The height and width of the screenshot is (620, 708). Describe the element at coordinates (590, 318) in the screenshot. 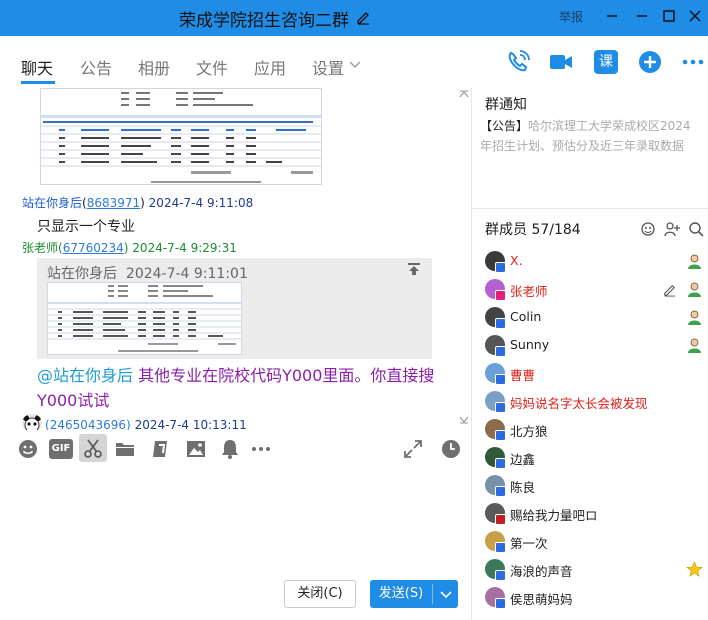

I see `member-row: Colin` at that location.